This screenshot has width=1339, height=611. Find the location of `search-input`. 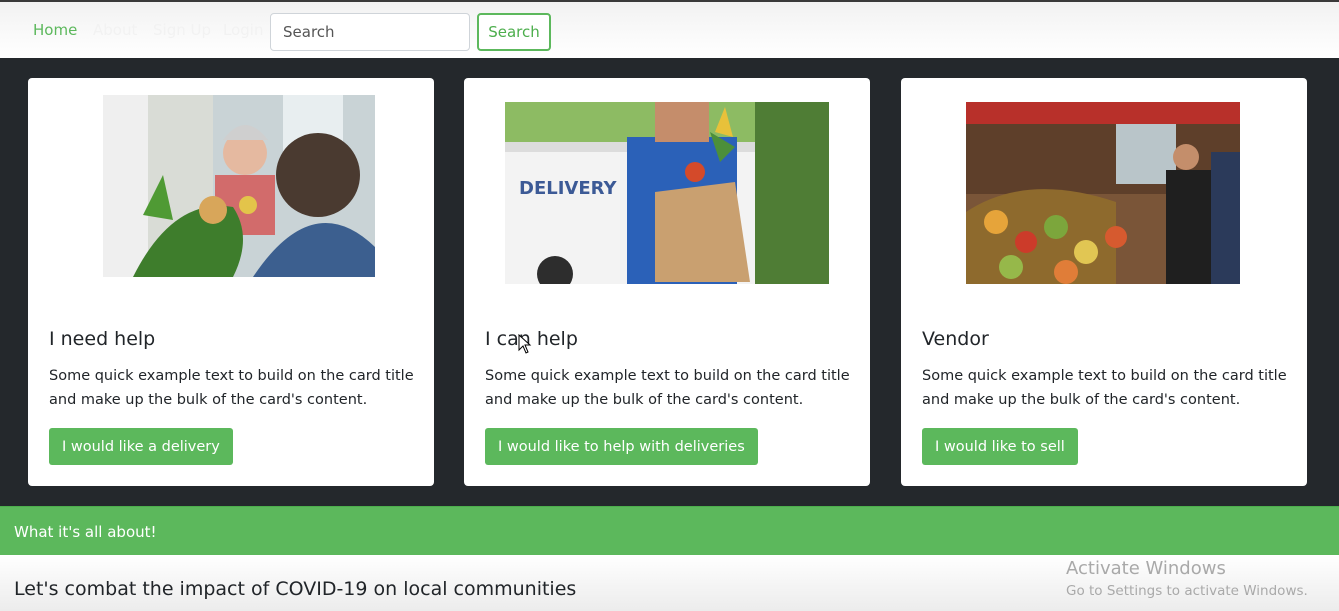

search-input is located at coordinates (370, 32).